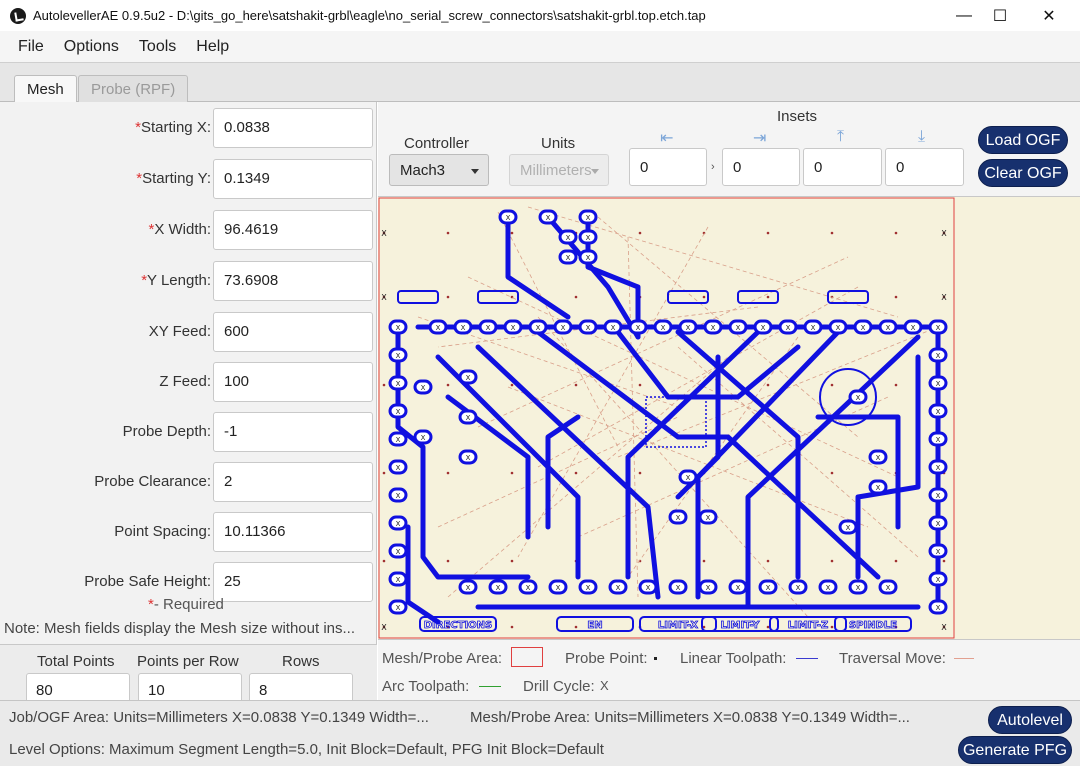 The width and height of the screenshot is (1080, 766). What do you see at coordinates (186, 604) in the screenshot?
I see `required-note: *- Required` at bounding box center [186, 604].